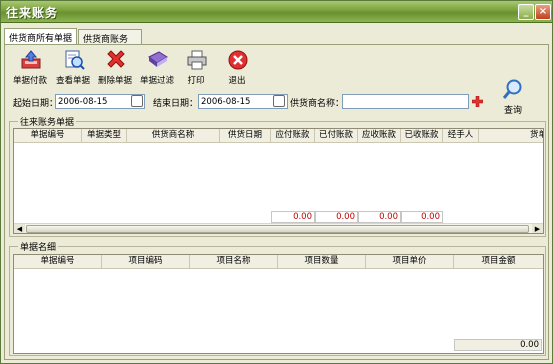  What do you see at coordinates (477, 101) in the screenshot?
I see `add-supplier-icon` at bounding box center [477, 101].